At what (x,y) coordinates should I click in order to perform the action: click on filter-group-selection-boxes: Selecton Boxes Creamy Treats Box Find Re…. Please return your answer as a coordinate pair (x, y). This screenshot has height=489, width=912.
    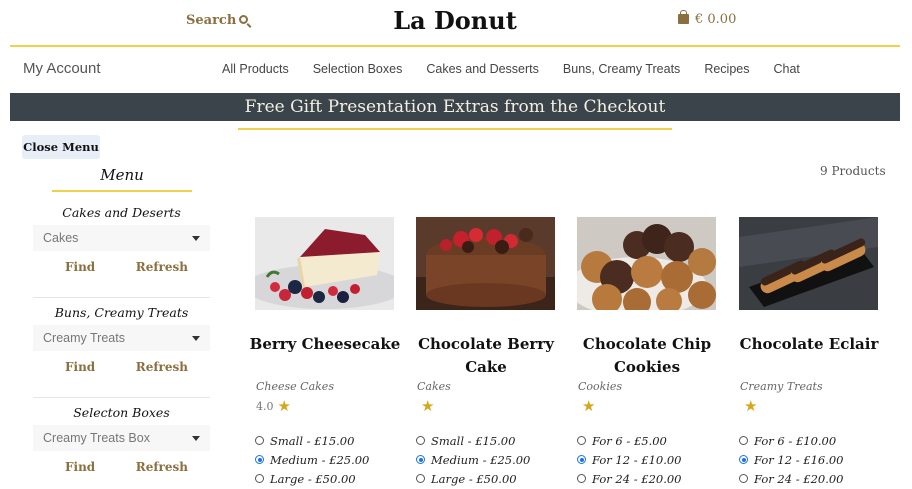
    Looking at the image, I should click on (121, 439).